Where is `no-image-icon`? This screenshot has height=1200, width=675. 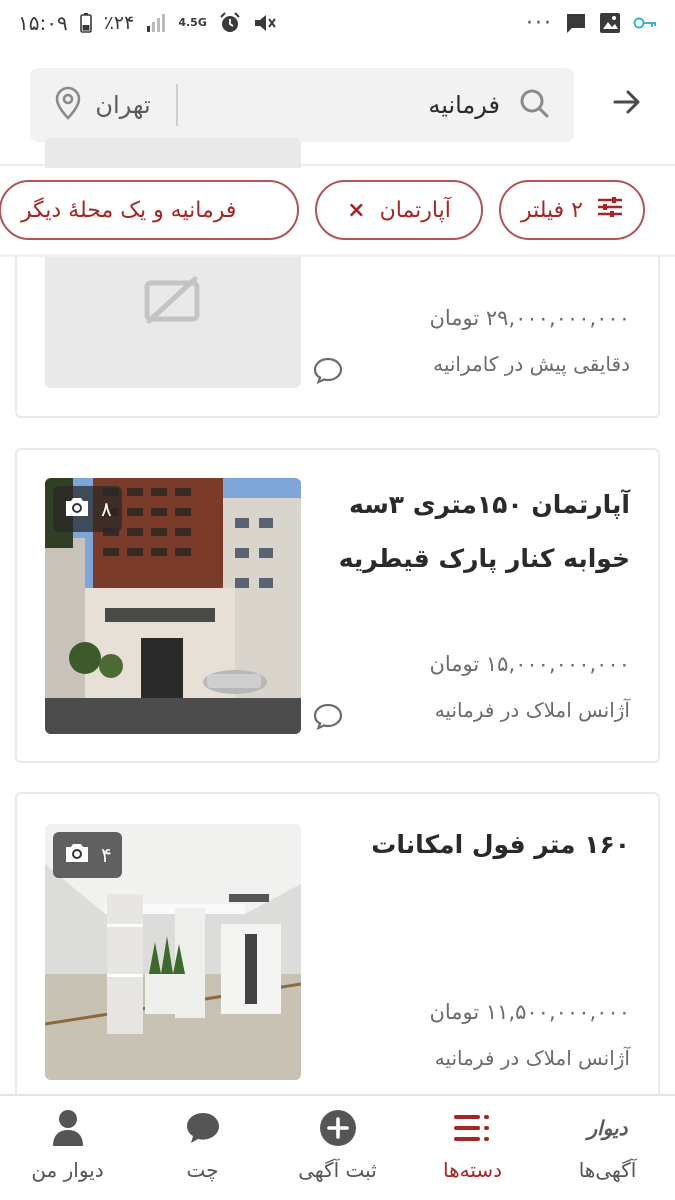 no-image-icon is located at coordinates (173, 303).